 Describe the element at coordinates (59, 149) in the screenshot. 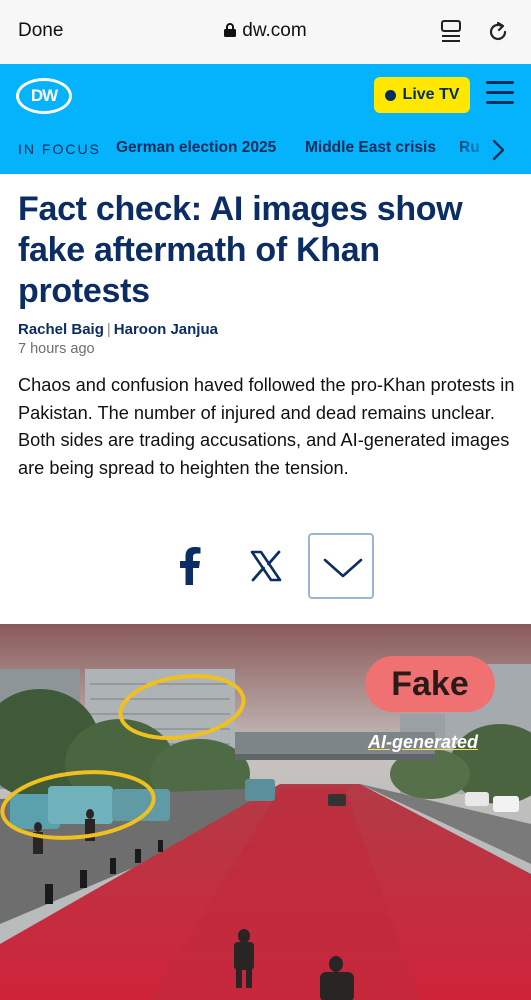

I see `in-focus-label: IN FOCUS` at that location.